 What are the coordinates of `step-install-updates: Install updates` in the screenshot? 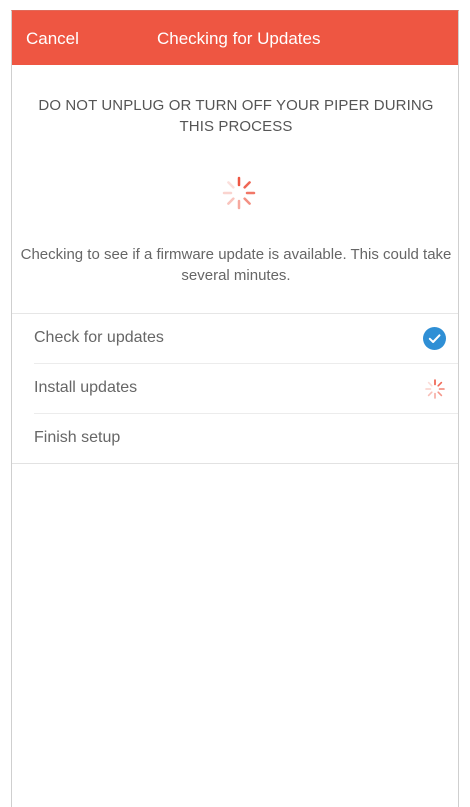 It's located at (246, 389).